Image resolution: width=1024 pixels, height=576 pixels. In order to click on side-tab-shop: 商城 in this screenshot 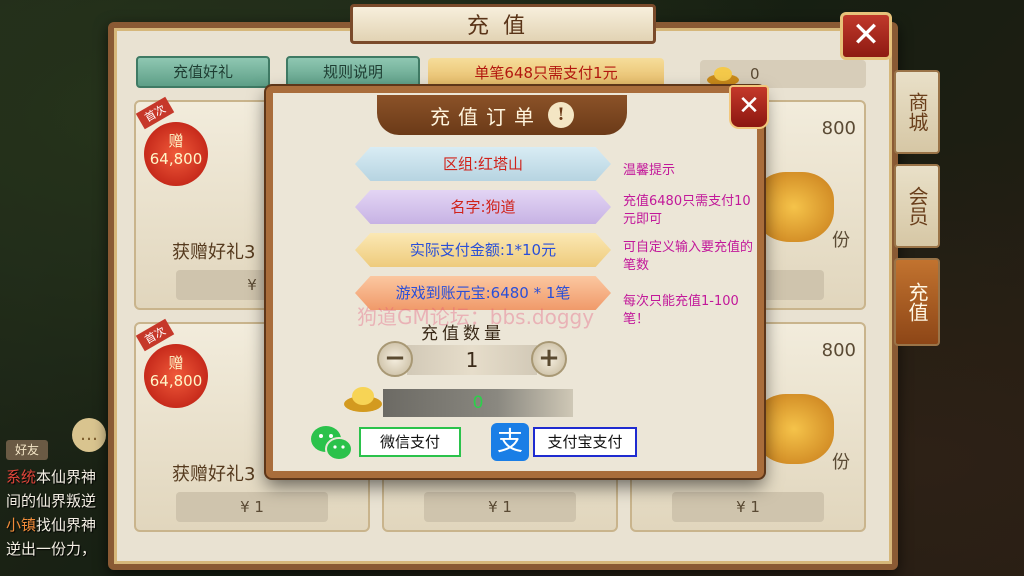, I will do `click(917, 112)`.